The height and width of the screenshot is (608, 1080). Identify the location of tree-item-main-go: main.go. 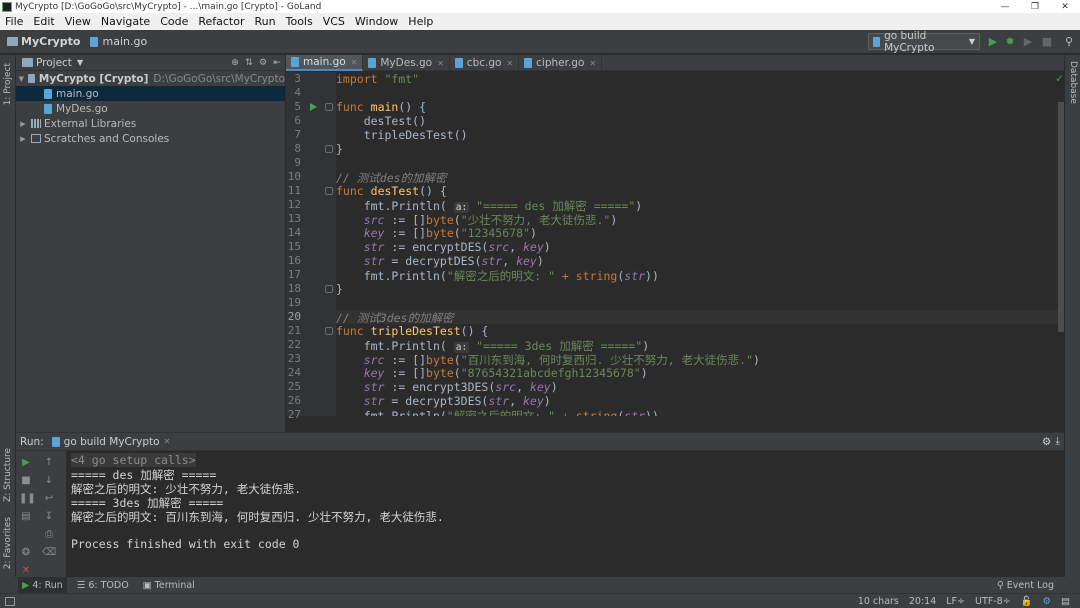
(150, 93).